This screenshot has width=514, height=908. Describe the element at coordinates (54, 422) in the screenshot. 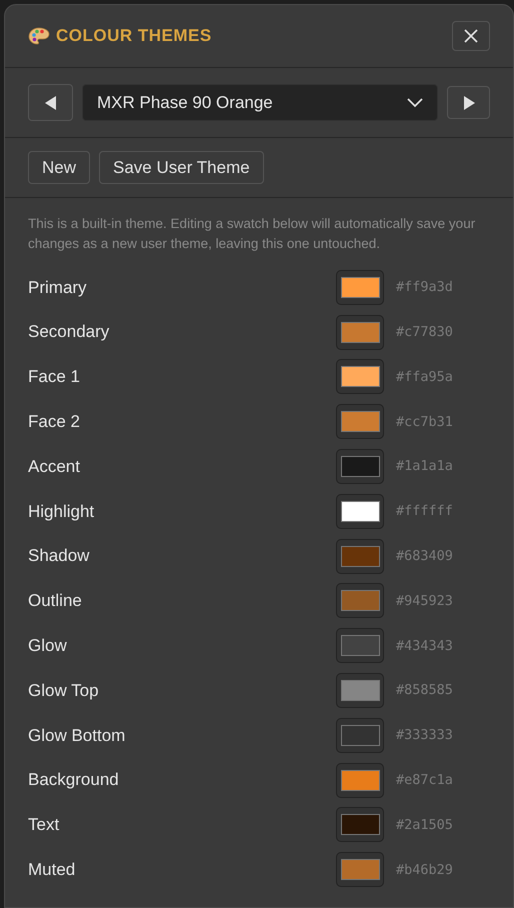

I see `swatch-label: Face 2` at that location.